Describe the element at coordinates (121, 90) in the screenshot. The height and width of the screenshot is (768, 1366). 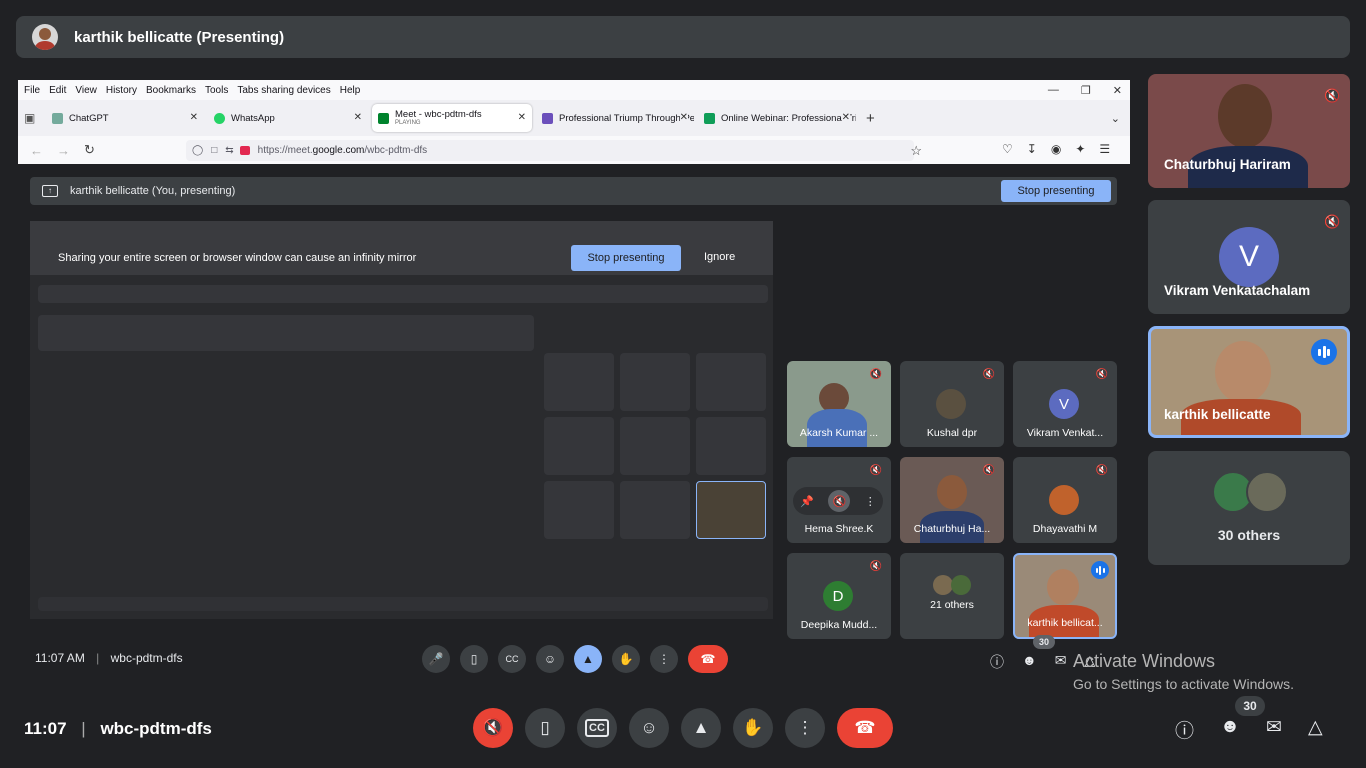
I see `menu-history: History` at that location.